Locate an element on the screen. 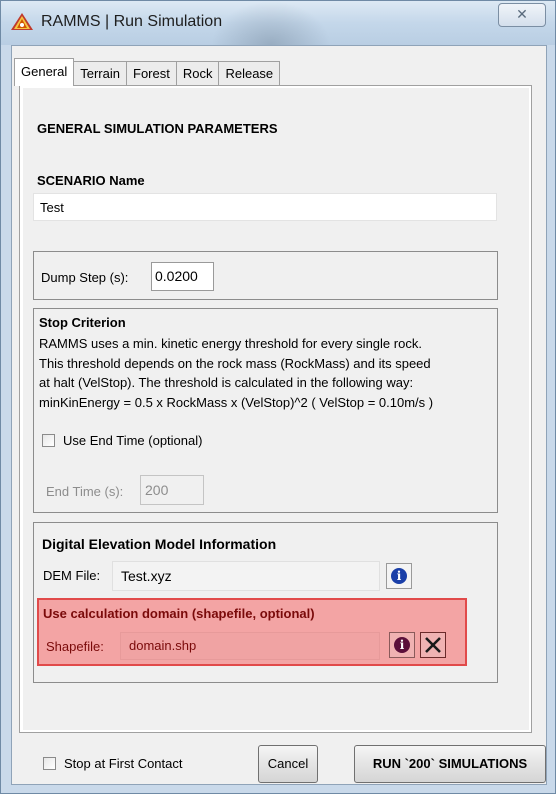  dump-step-value: 0.0200 is located at coordinates (176, 276).